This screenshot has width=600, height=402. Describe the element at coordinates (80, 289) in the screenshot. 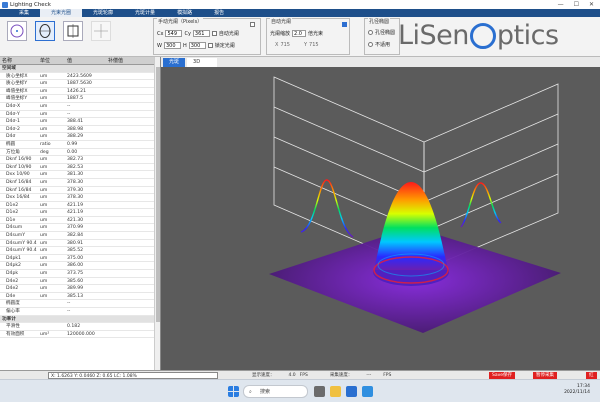

I see `table-row: D4e2 um 389.99` at that location.